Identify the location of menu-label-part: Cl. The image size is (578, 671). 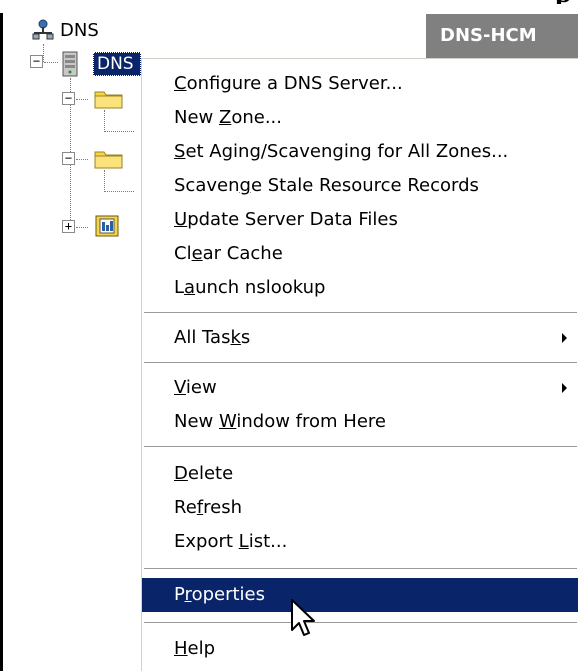
(183, 253).